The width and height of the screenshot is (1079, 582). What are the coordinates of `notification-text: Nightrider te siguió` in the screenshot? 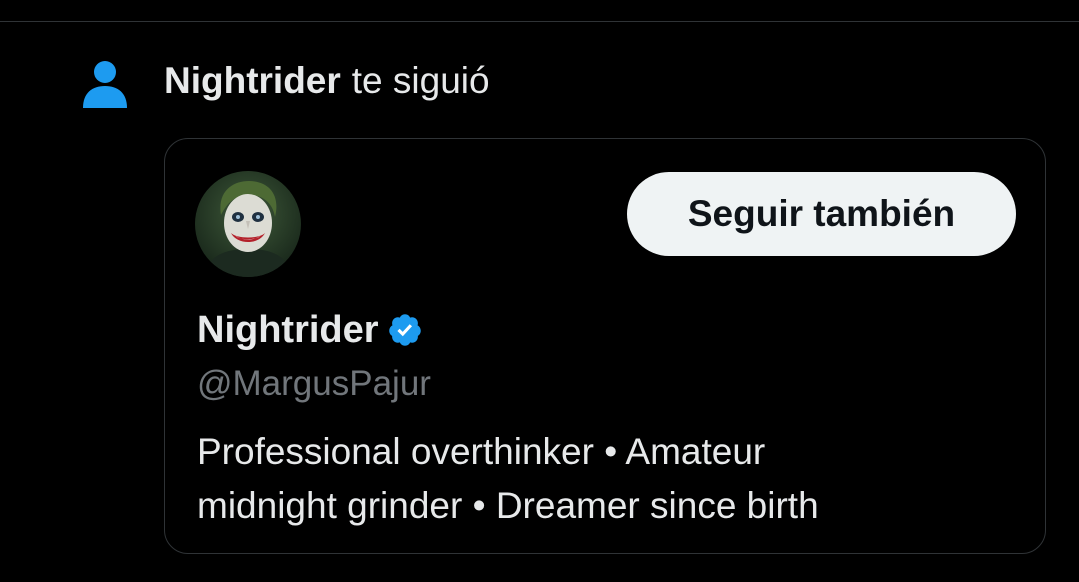 It's located at (327, 81).